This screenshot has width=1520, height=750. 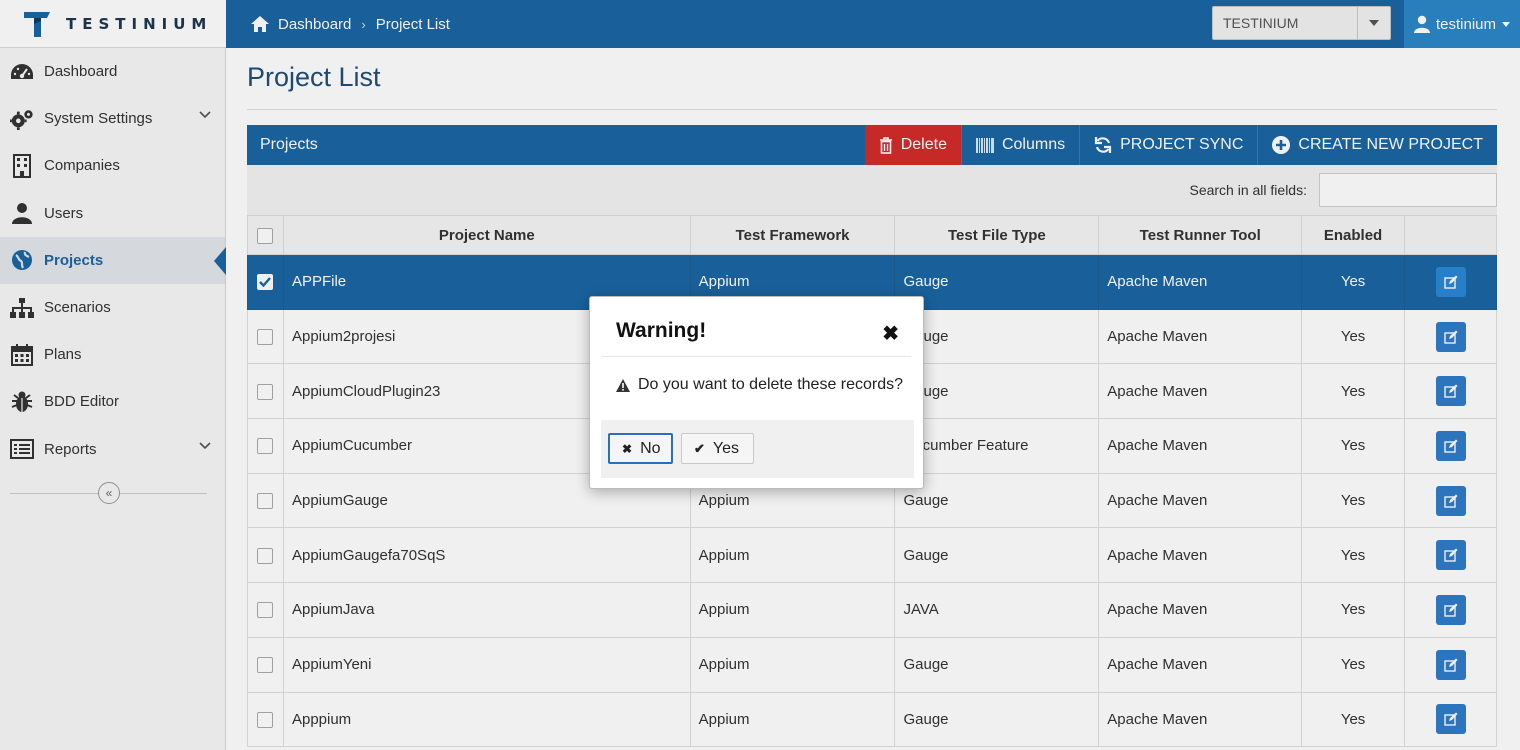 I want to click on warning-icon, so click(x=623, y=385).